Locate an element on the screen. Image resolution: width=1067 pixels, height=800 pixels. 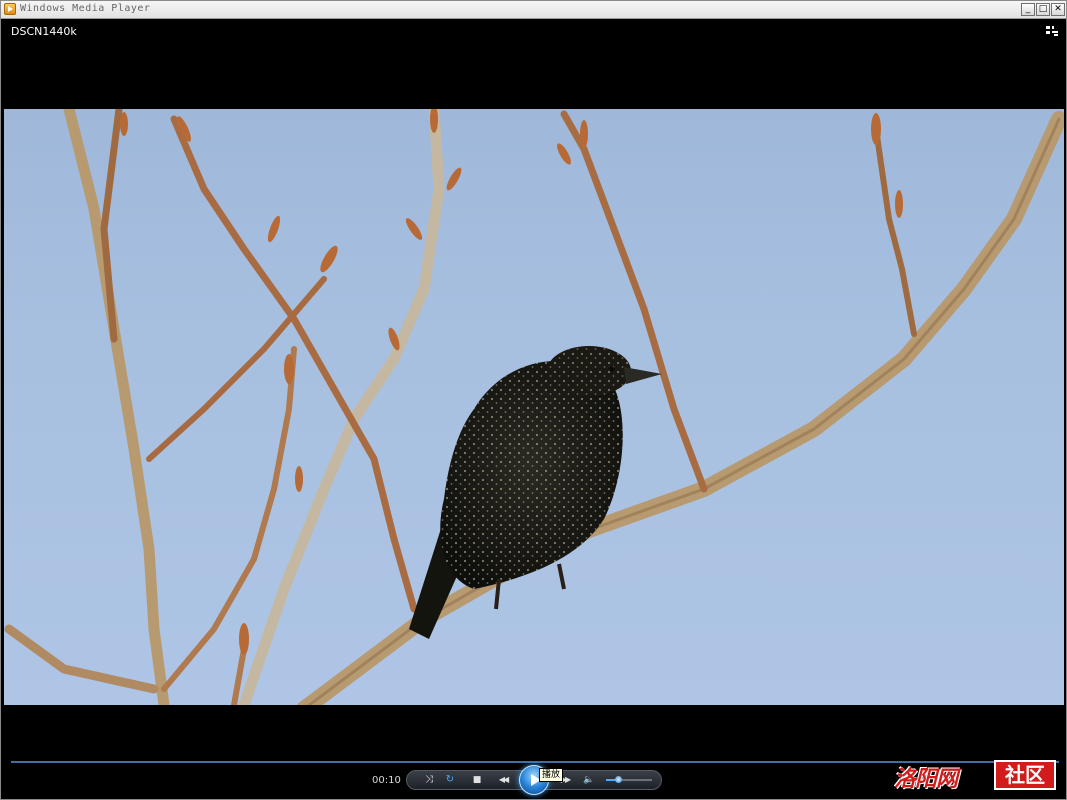
minimize-button: _ is located at coordinates (1028, 9).